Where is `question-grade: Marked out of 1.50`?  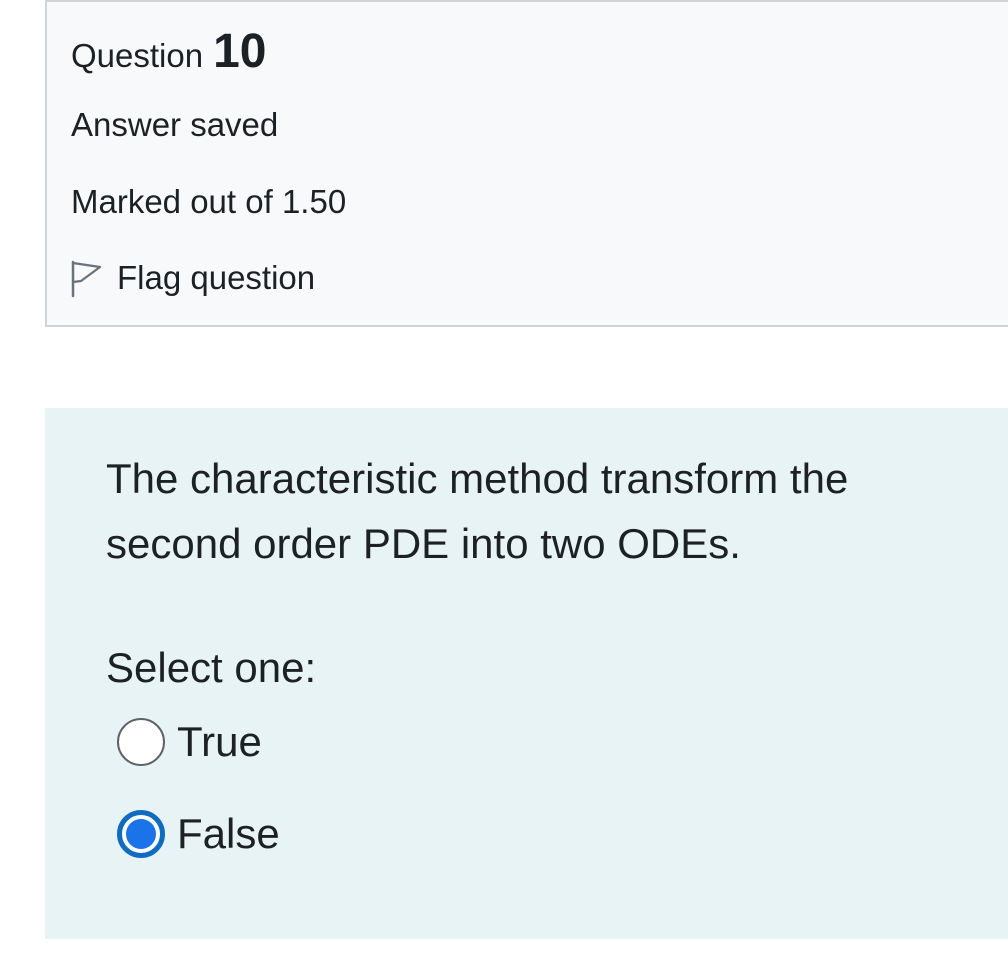
question-grade: Marked out of 1.50 is located at coordinates (209, 201).